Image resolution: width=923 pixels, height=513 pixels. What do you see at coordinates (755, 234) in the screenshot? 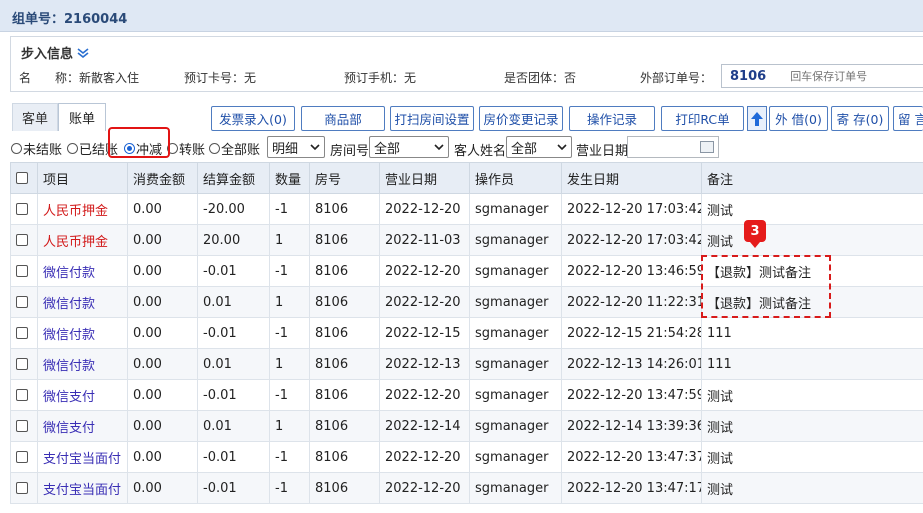
I see `annotation-badge: 3` at bounding box center [755, 234].